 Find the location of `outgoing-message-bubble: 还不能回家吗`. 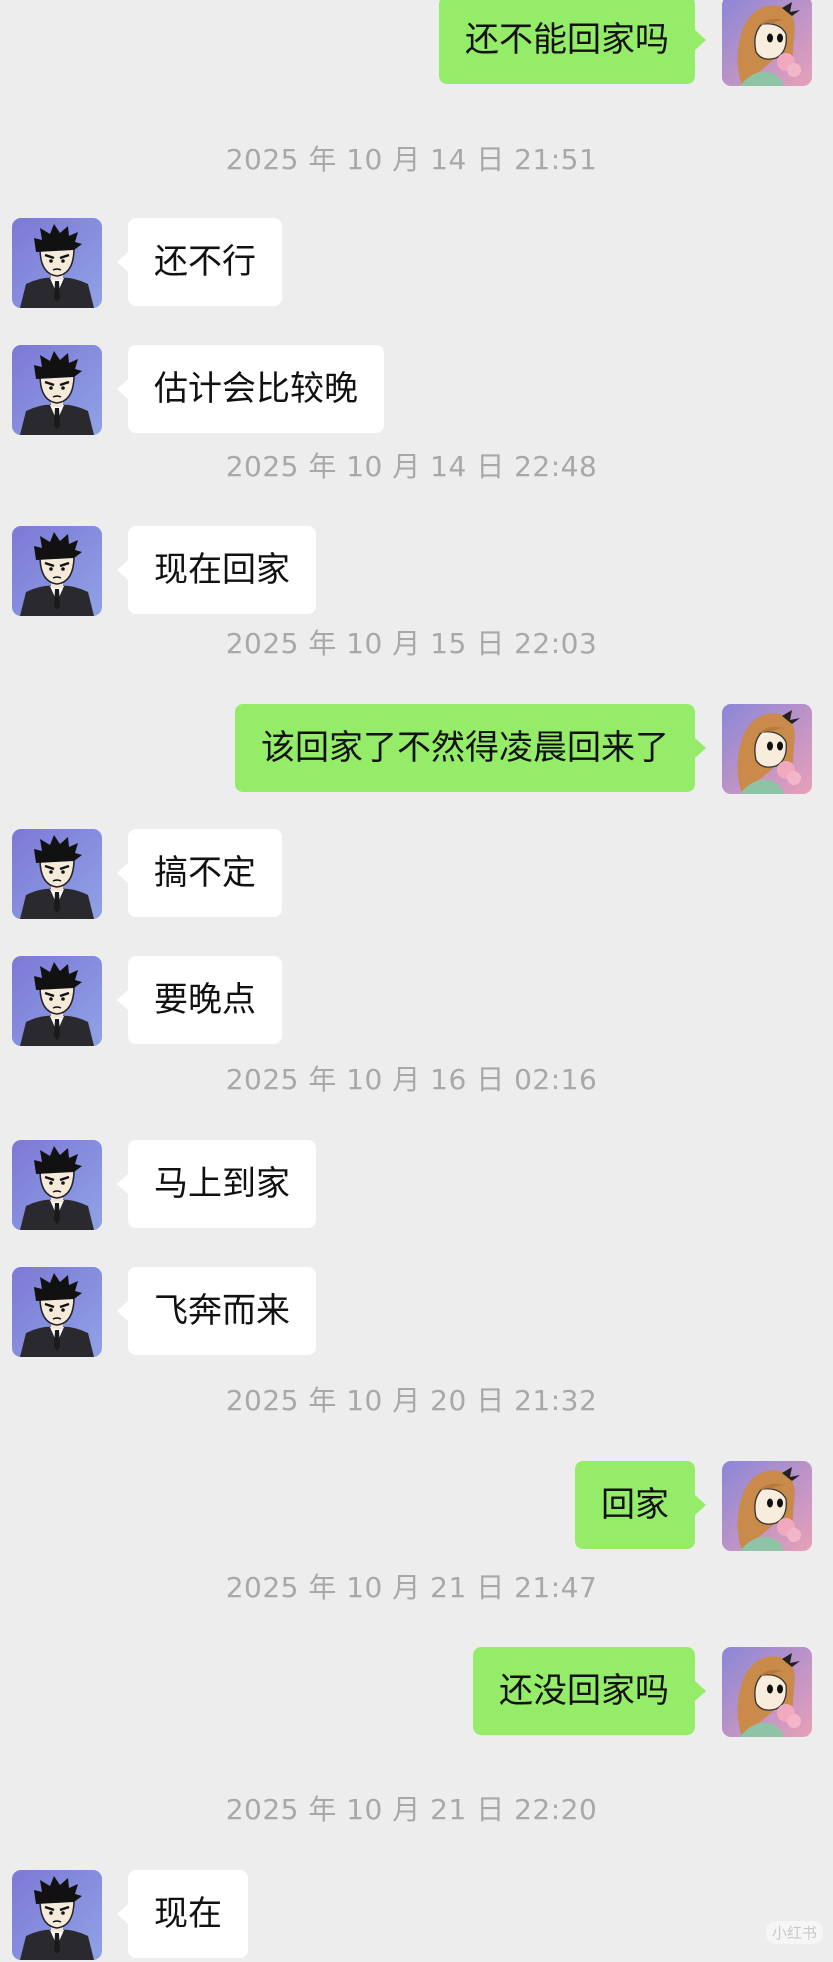

outgoing-message-bubble: 还不能回家吗 is located at coordinates (572, 42).